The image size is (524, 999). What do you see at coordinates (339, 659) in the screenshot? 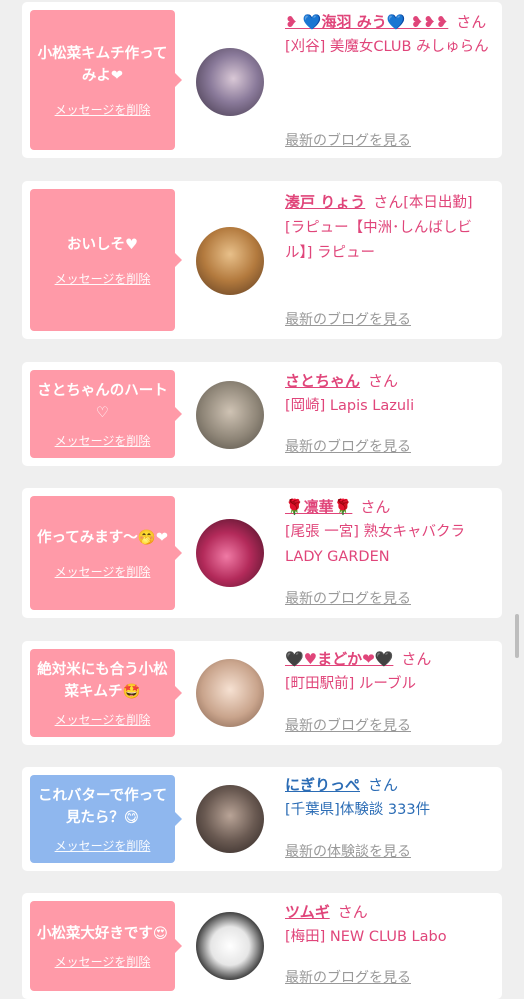
I see `profile-name-link: 🖤♥まどか❤🖤` at bounding box center [339, 659].